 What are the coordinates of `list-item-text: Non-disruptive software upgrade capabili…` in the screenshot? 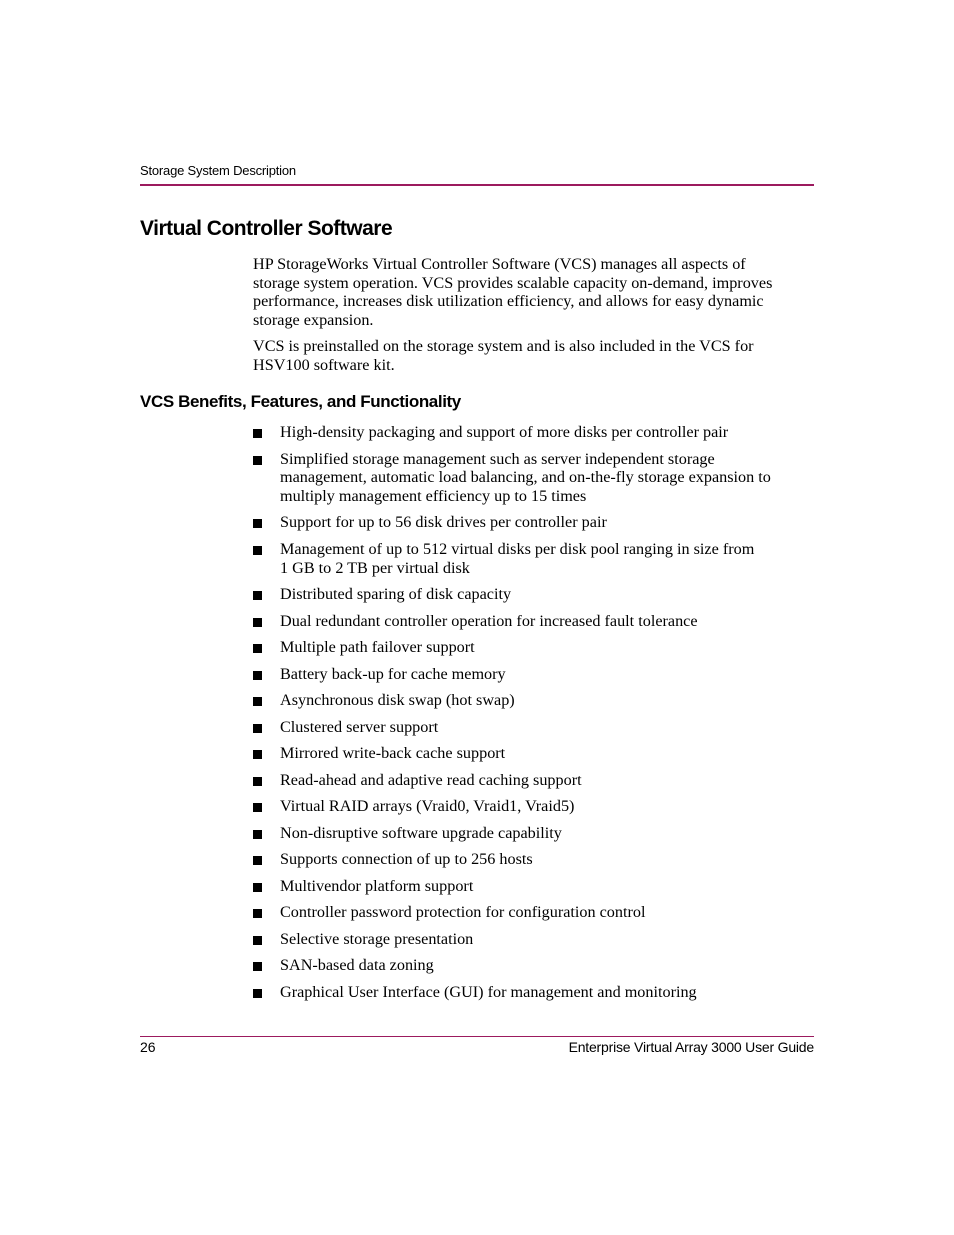 It's located at (421, 832).